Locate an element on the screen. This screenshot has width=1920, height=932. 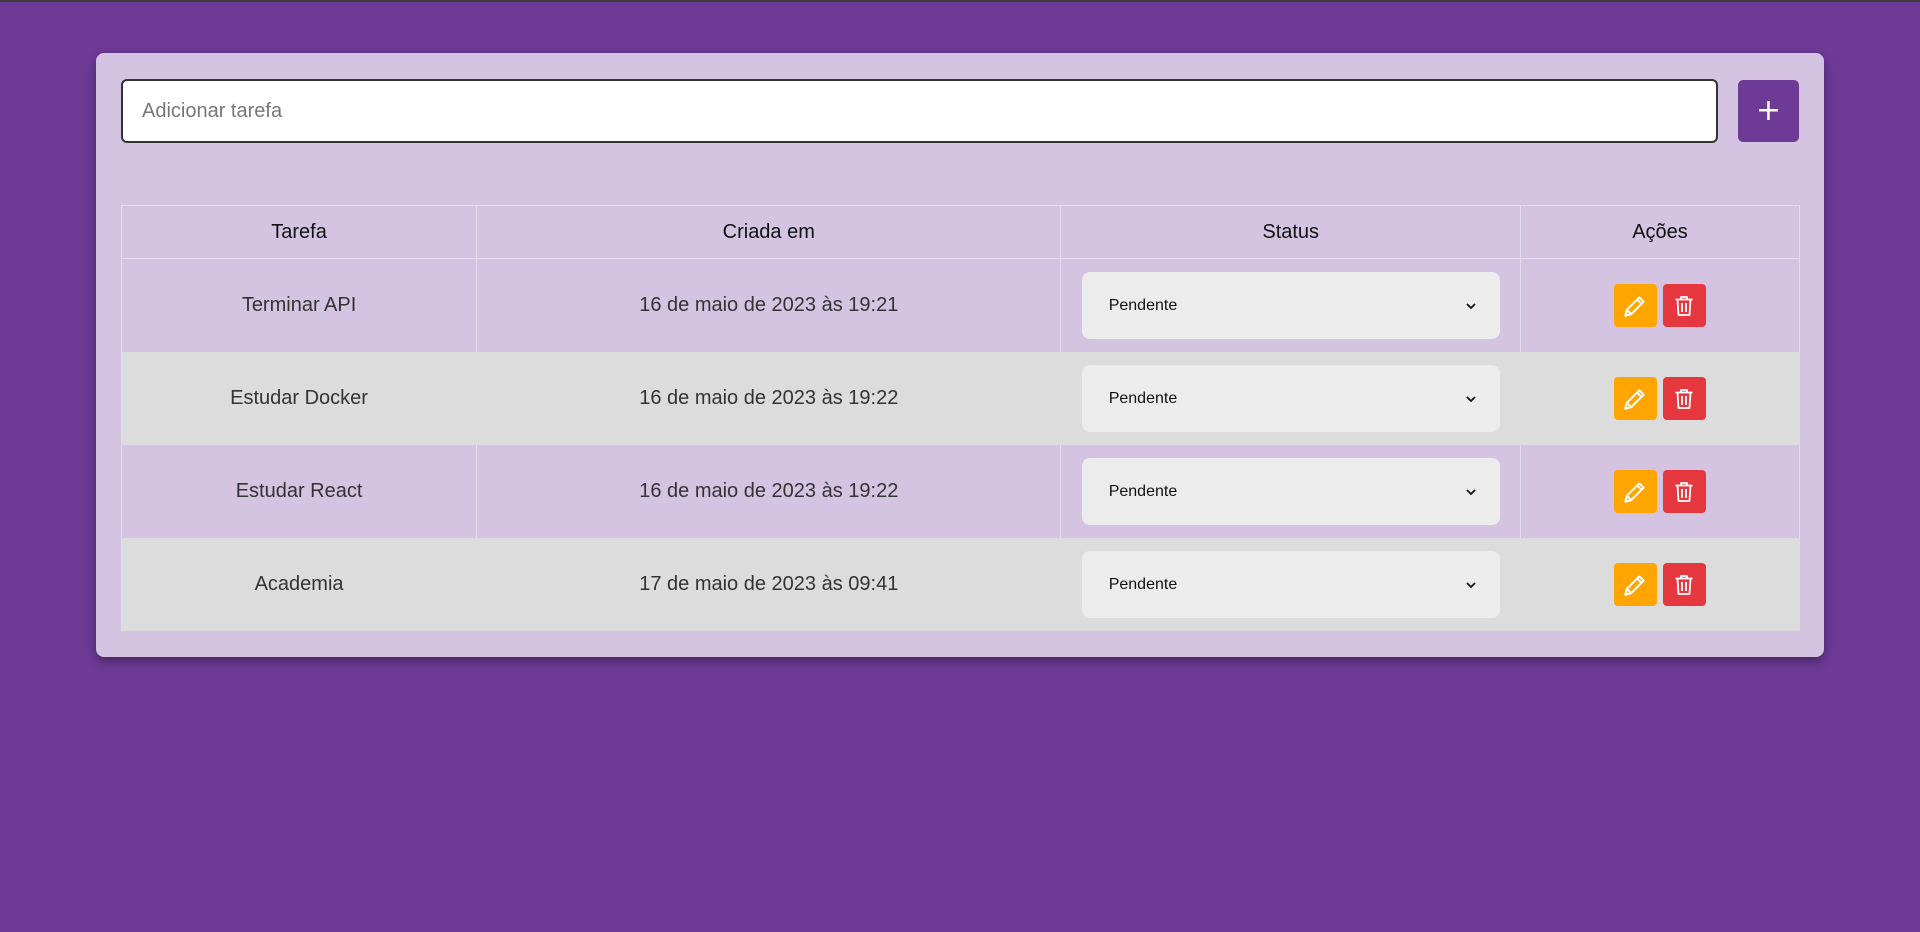
task-created-at: 17 de maio de 2023 às 09:41 is located at coordinates (769, 584).